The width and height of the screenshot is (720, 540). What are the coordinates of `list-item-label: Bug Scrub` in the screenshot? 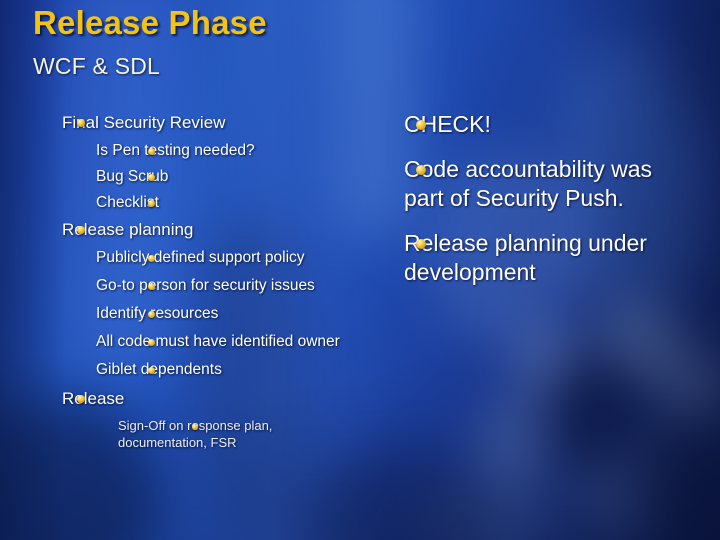 It's located at (132, 176).